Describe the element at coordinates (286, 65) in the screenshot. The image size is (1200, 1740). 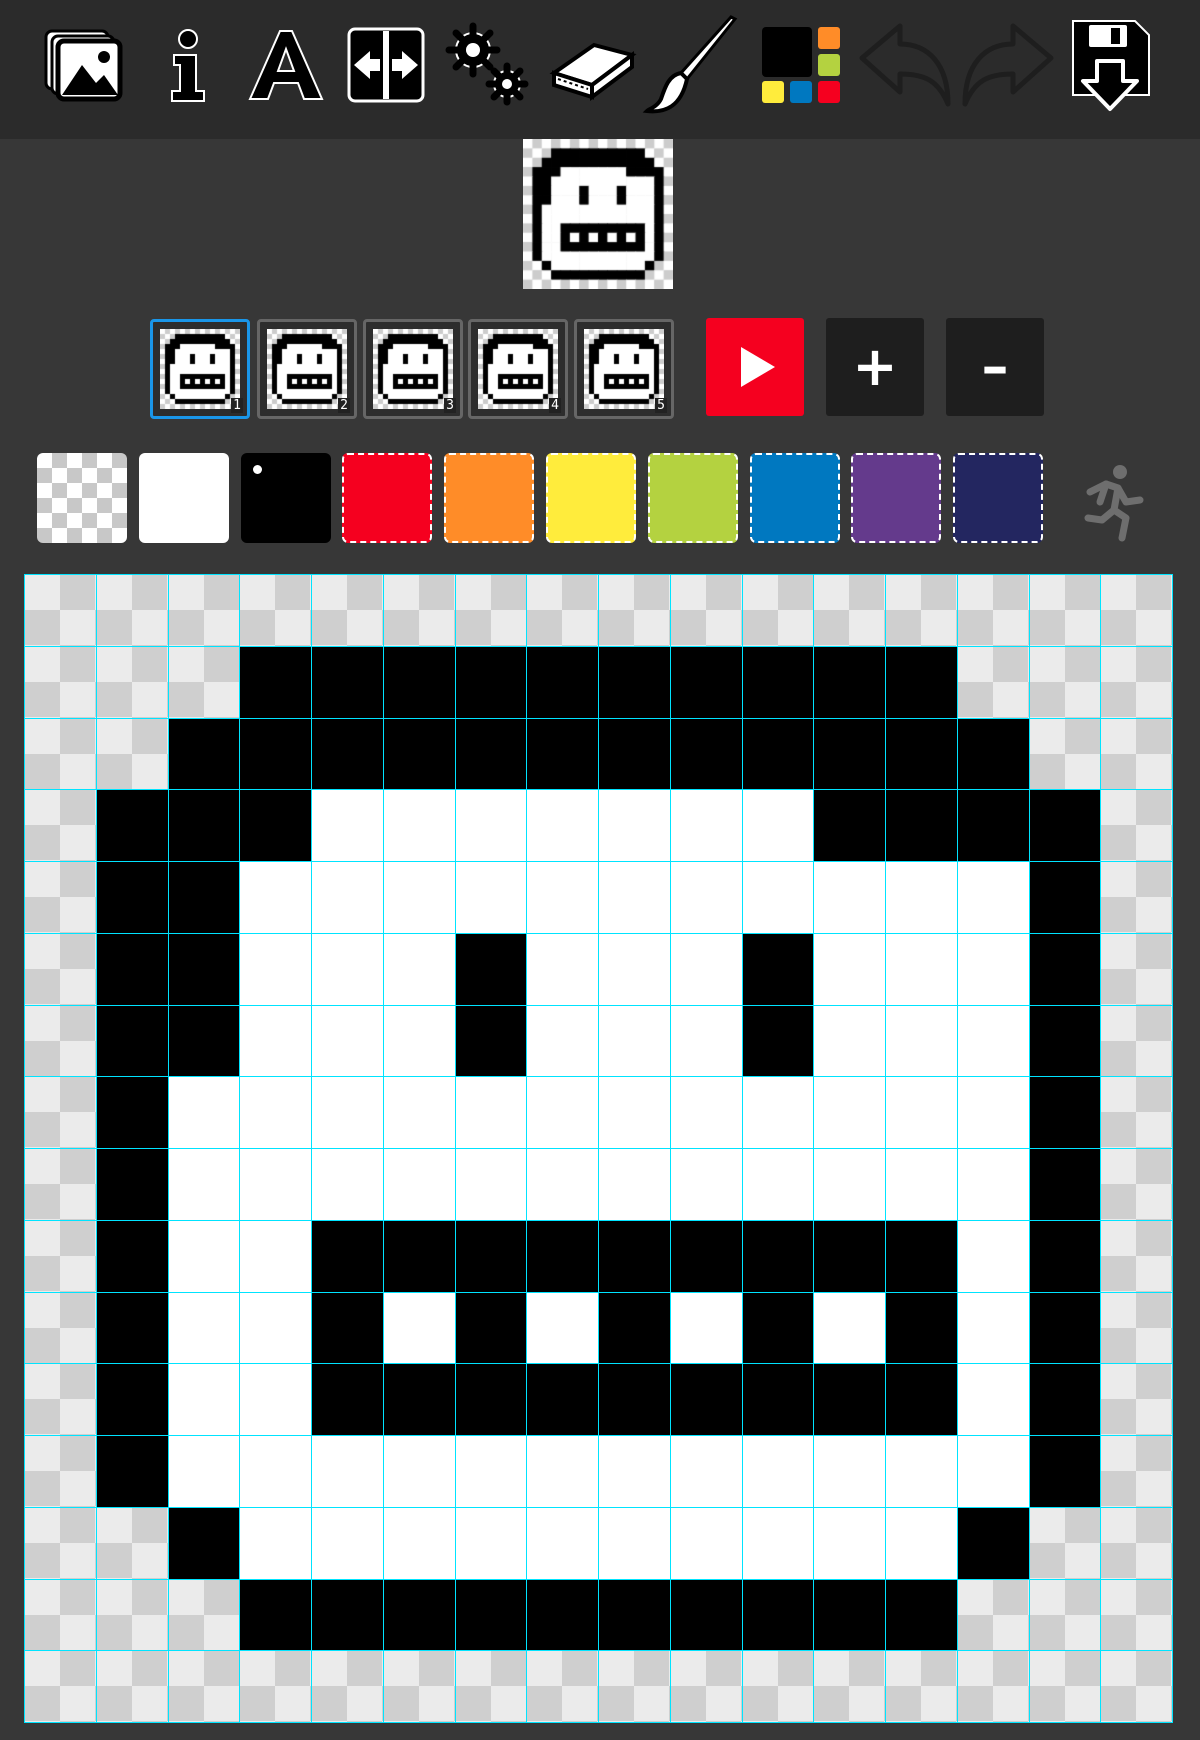
I see `text-icon` at that location.